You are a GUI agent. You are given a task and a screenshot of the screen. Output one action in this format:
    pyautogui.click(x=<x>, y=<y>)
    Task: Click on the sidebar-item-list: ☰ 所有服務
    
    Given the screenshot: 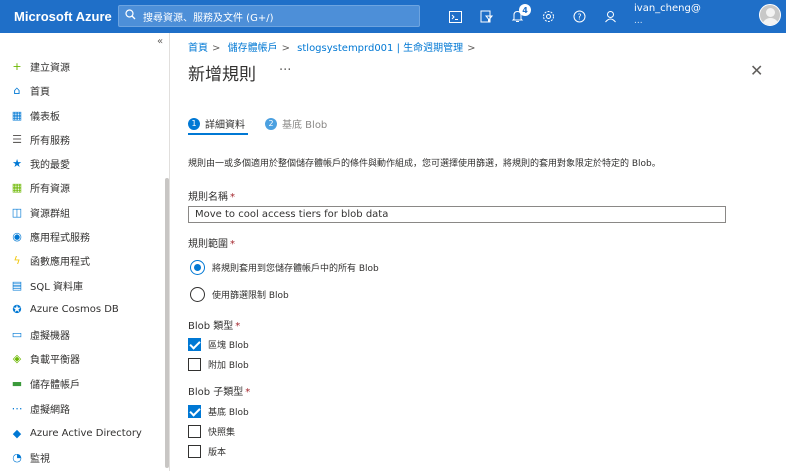 What is the action you would take?
    pyautogui.click(x=40, y=139)
    